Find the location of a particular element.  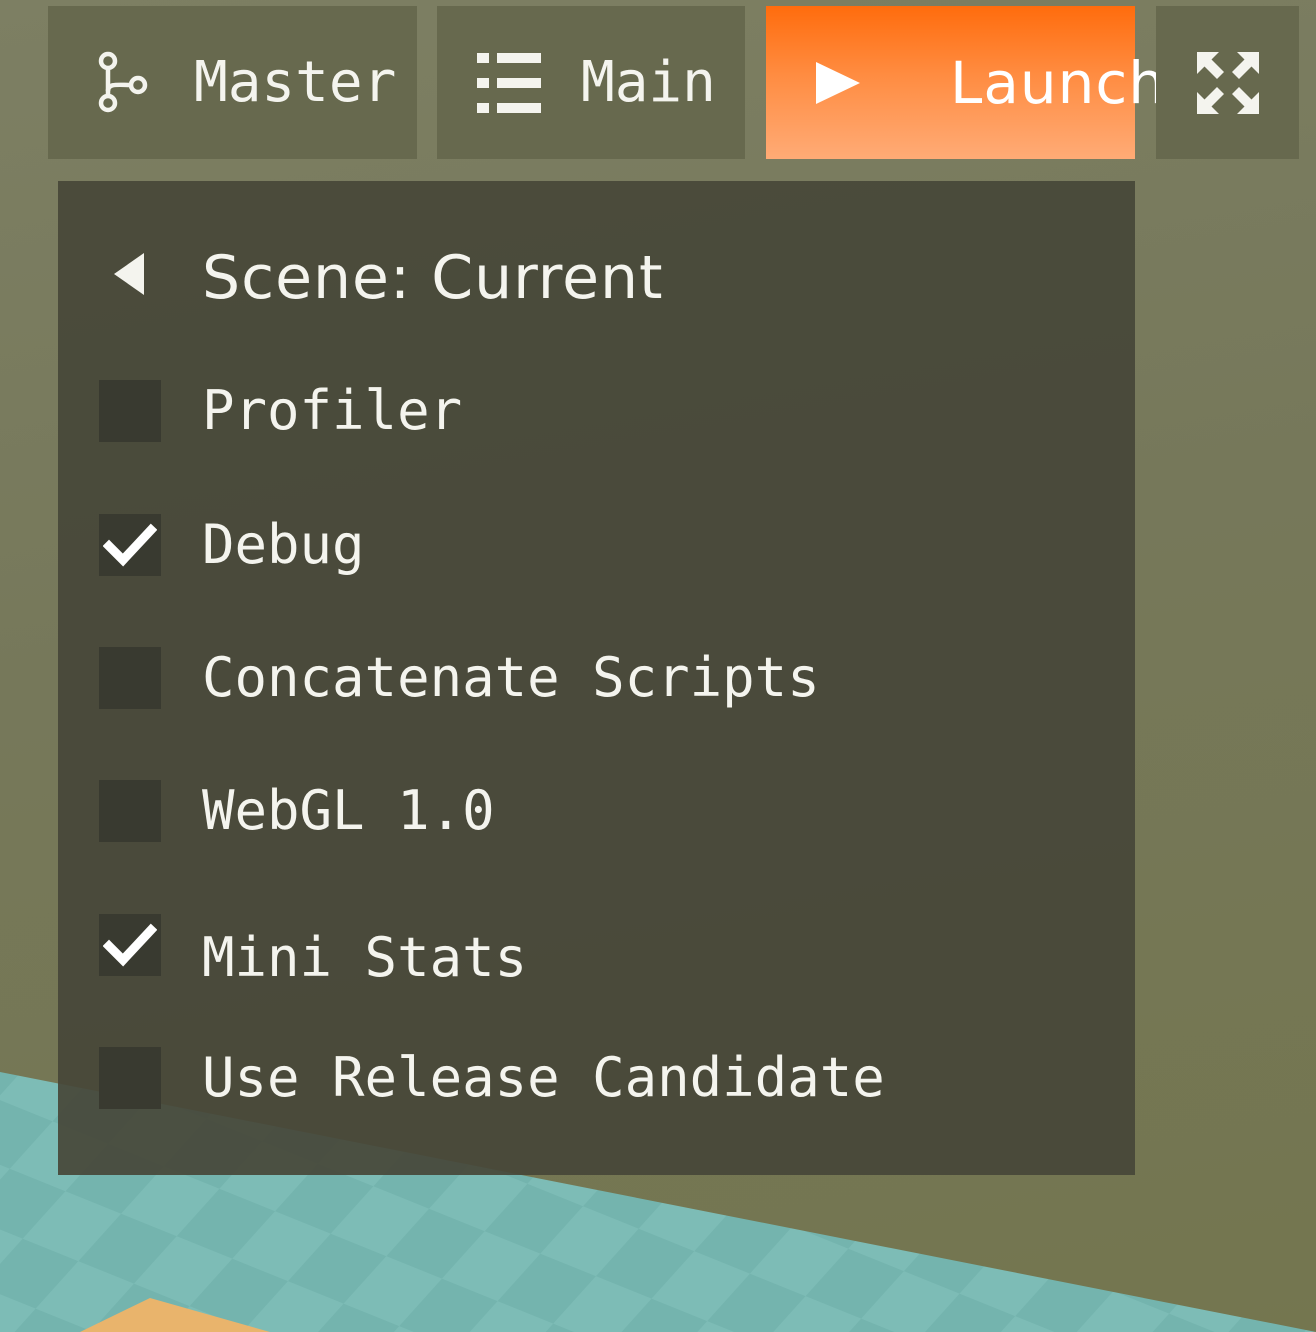

branch-icon is located at coordinates (122, 83).